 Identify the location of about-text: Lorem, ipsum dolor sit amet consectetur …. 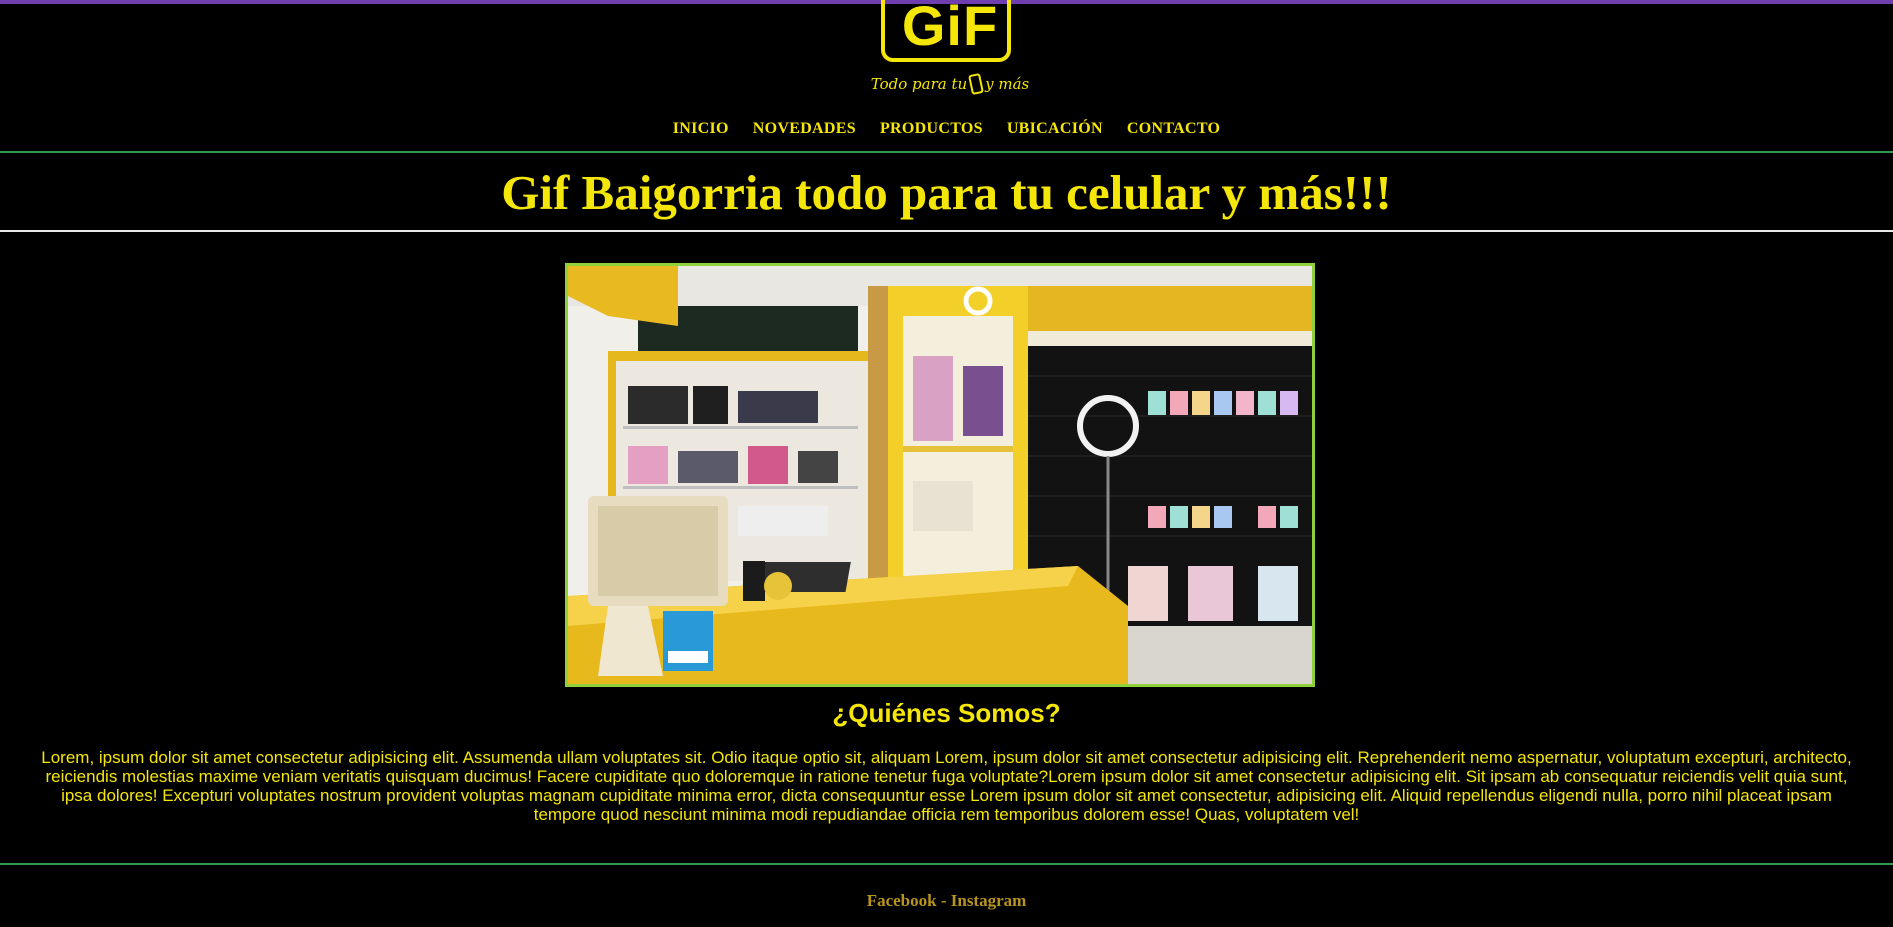
(946, 786).